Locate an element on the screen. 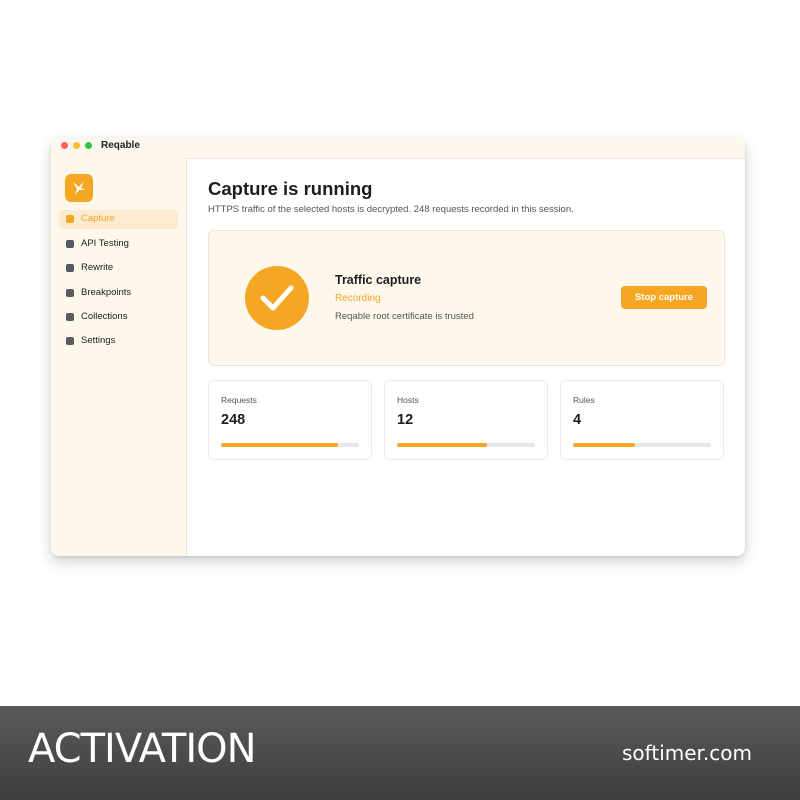 This screenshot has width=800, height=800. rewrite-icon is located at coordinates (70, 268).